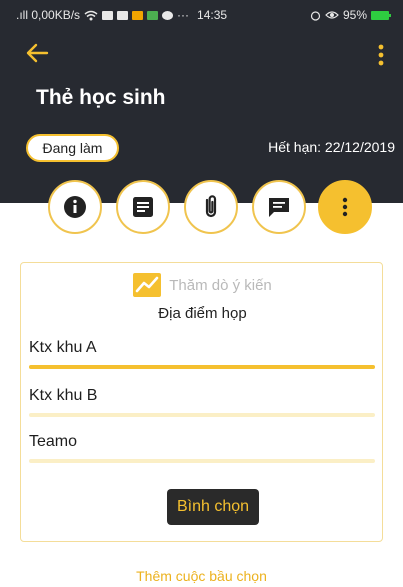  Describe the element at coordinates (147, 285) in the screenshot. I see `trending-chart-icon` at that location.